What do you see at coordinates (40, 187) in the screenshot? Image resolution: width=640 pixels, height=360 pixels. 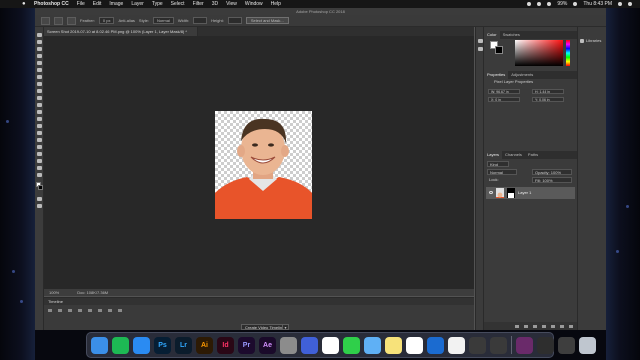 I see `background-color-icon` at bounding box center [40, 187].